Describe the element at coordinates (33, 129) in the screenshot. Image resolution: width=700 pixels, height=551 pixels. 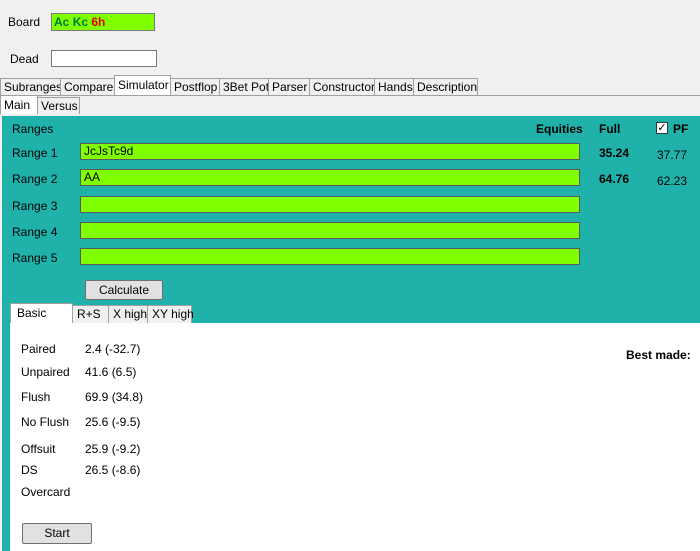
I see `ranges-header: Ranges` at that location.